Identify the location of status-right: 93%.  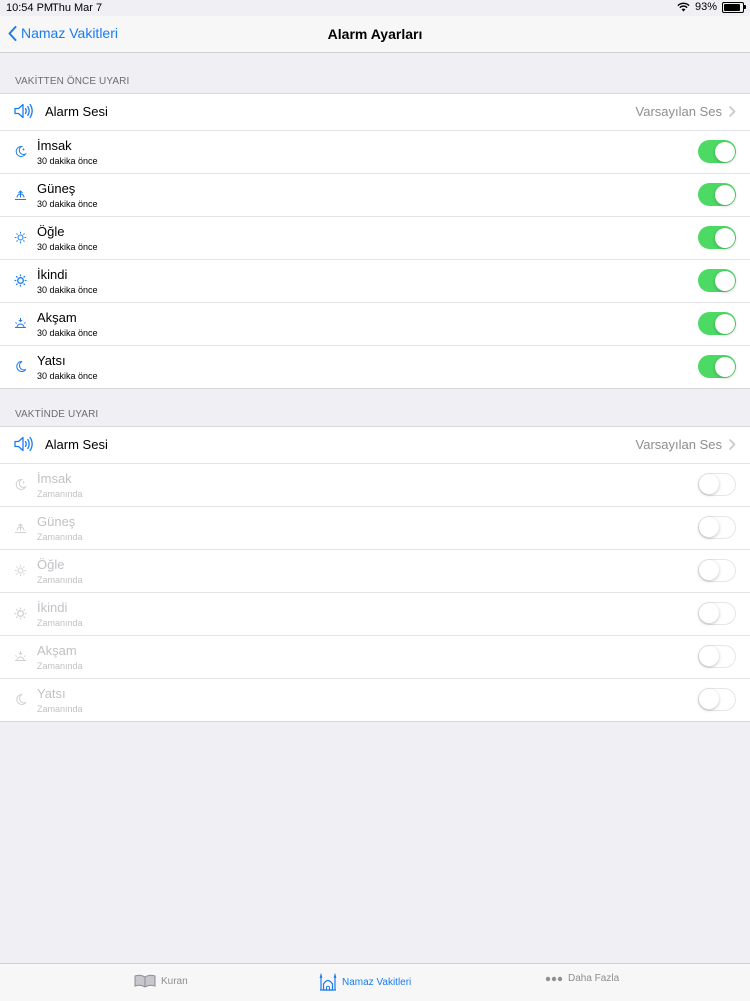
(711, 7).